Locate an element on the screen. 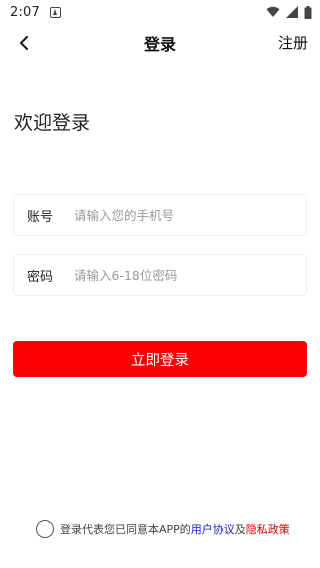 This screenshot has height=568, width=320. notification-icon is located at coordinates (55, 12).